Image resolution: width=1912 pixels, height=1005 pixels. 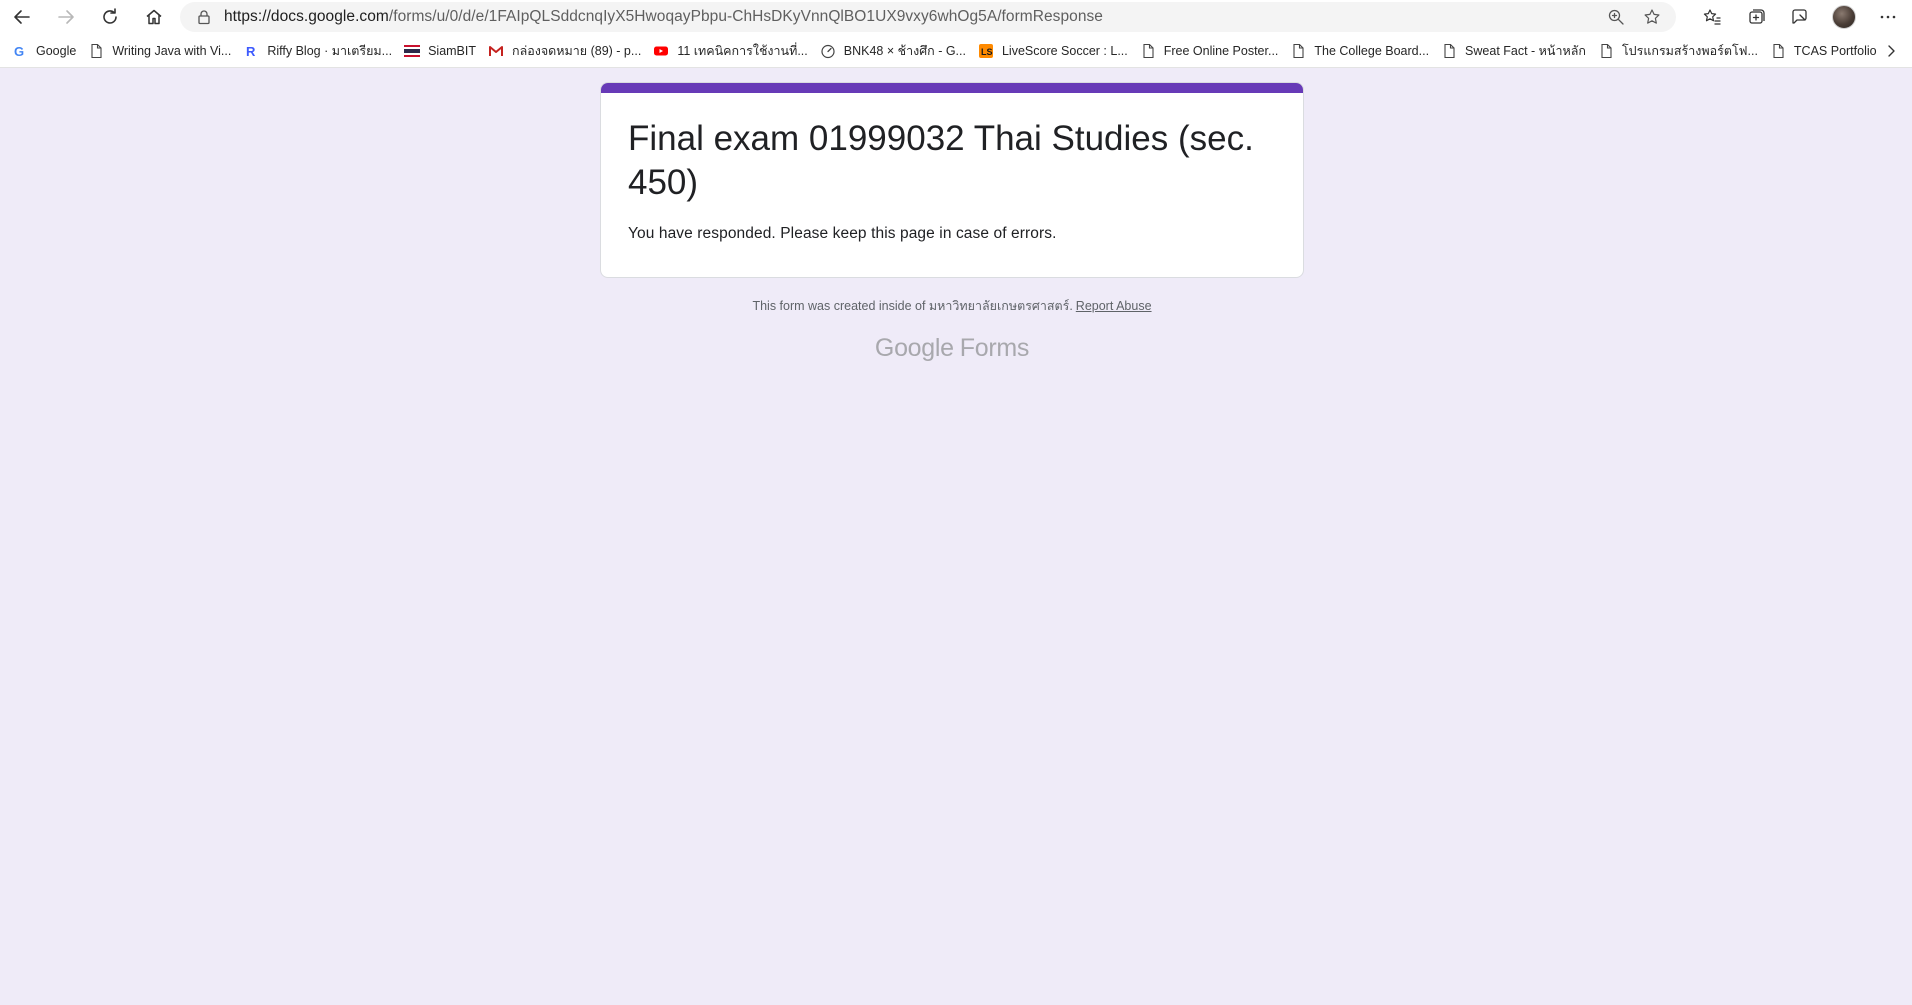 I want to click on profile-avatar, so click(x=1844, y=17).